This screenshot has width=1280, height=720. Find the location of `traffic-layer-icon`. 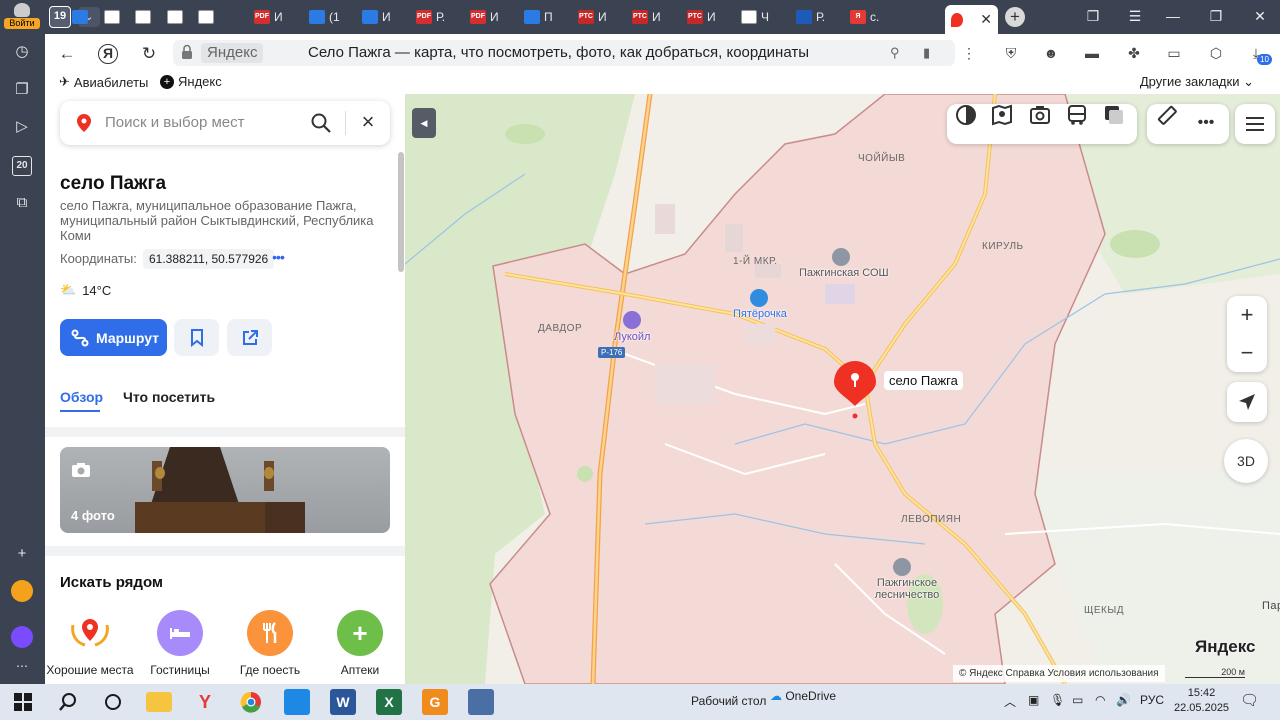

traffic-layer-icon is located at coordinates (966, 115).